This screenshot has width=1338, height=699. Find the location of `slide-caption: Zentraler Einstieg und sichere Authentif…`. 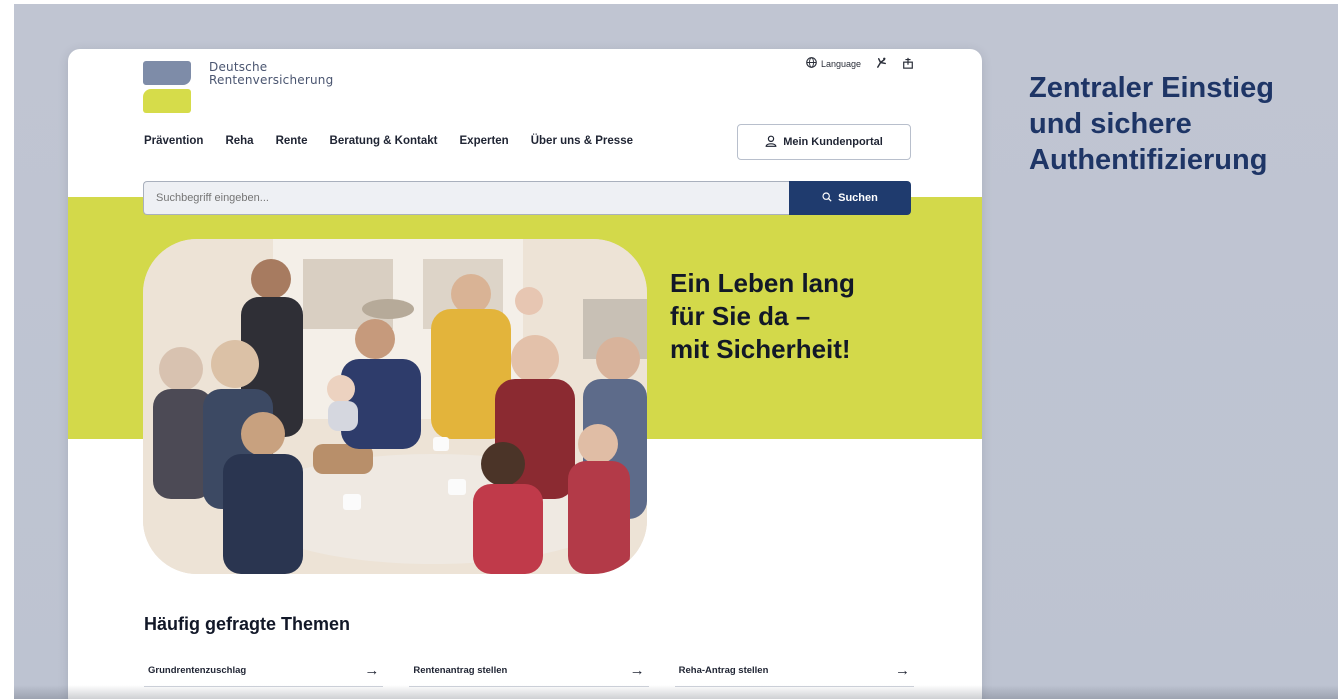

slide-caption: Zentraler Einstieg und sichere Authentif… is located at coordinates (1151, 124).